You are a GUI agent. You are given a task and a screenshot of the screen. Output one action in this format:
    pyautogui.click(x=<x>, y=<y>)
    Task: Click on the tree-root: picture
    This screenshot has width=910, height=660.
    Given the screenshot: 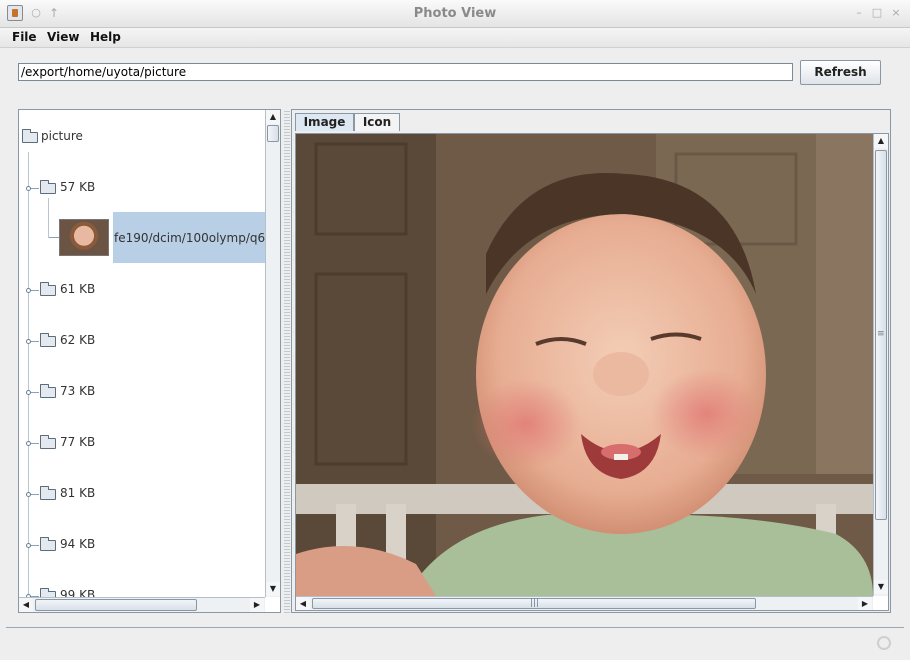 What is the action you would take?
    pyautogui.click(x=62, y=136)
    